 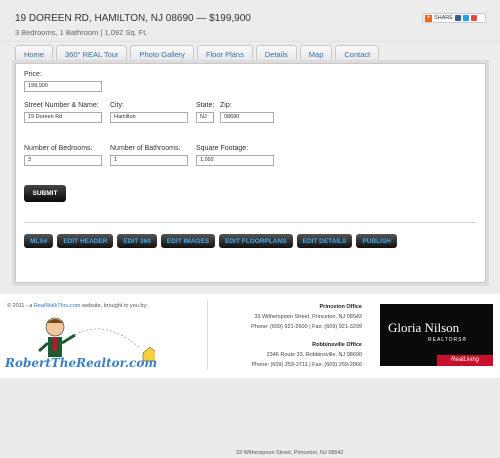 What do you see at coordinates (149, 160) in the screenshot?
I see `bathrooms-input: 1` at bounding box center [149, 160].